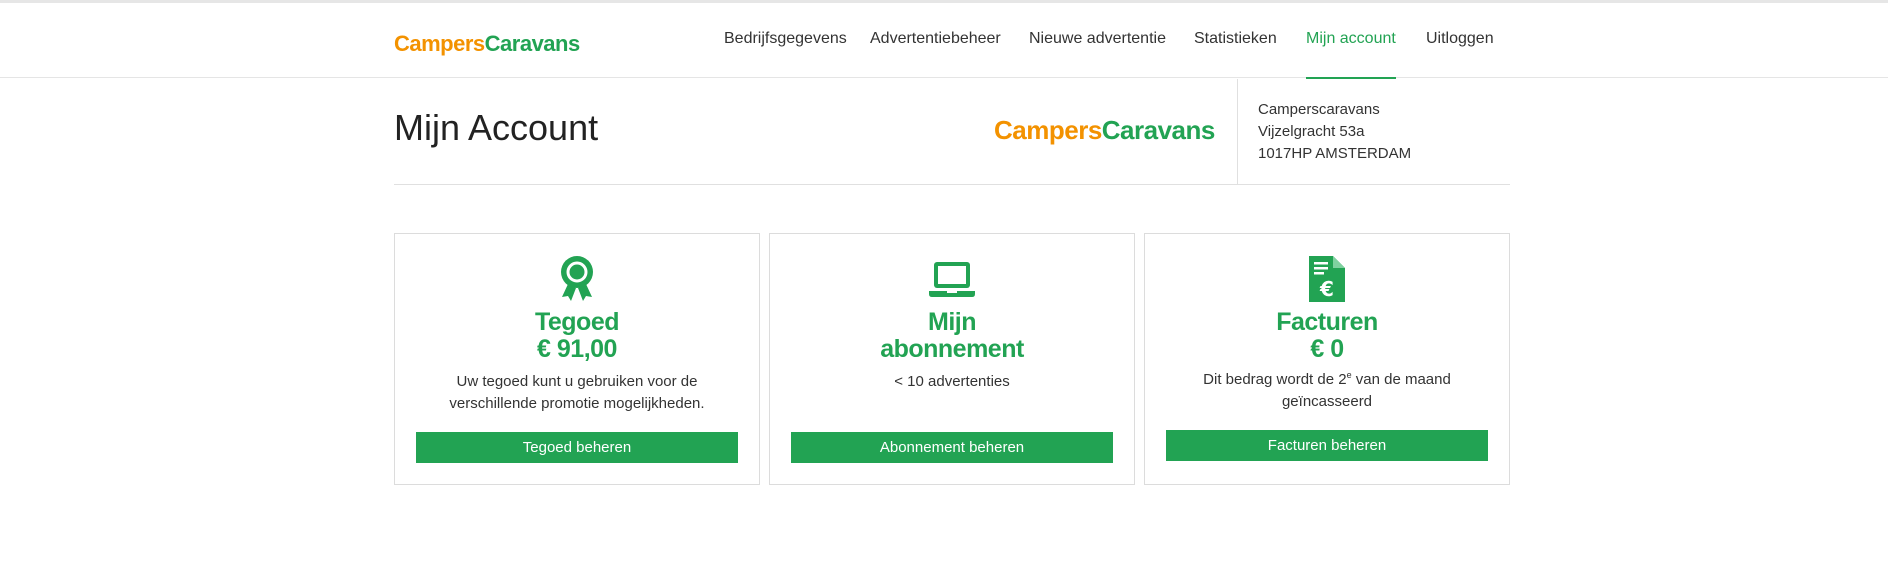  What do you see at coordinates (577, 403) in the screenshot?
I see `credit-desc-line2: verschillende promotie mogelijkheden.` at bounding box center [577, 403].